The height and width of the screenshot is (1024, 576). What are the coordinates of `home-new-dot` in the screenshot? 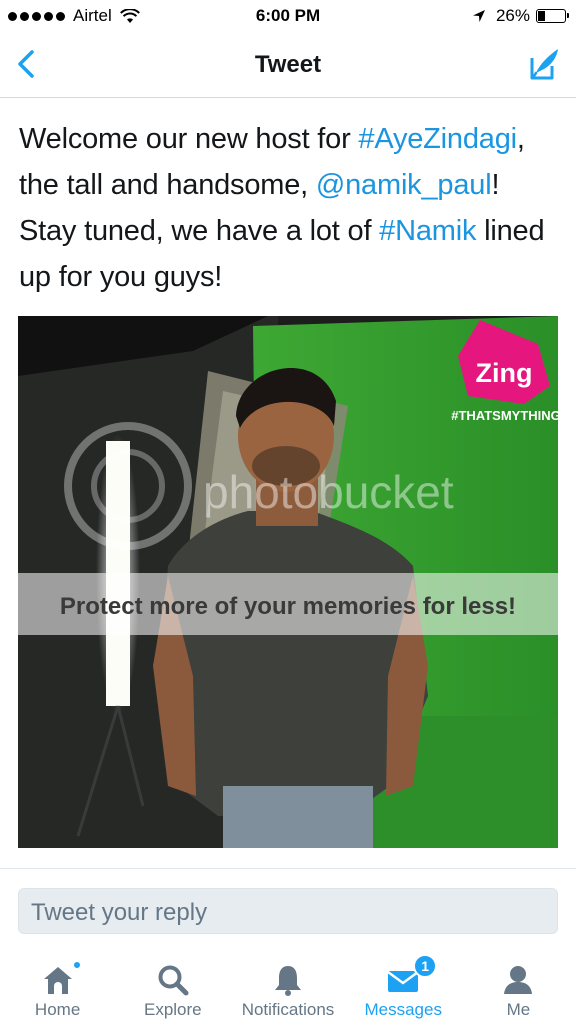 It's located at (76, 965).